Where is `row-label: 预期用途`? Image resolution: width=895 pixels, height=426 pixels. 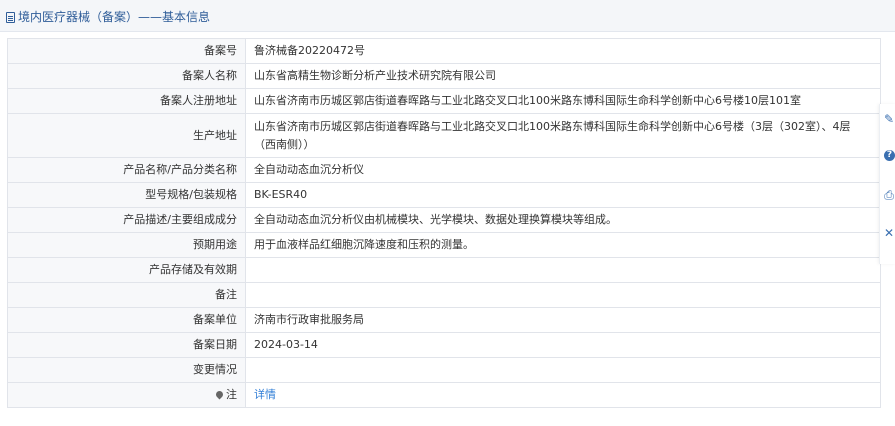
row-label: 预期用途 is located at coordinates (126, 245).